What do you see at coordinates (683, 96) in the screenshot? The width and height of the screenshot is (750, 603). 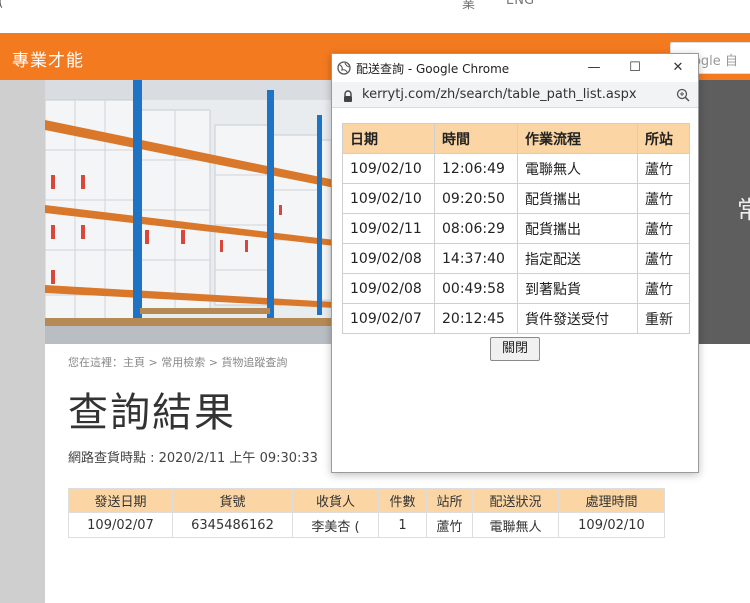 I see `zoom-icon` at bounding box center [683, 96].